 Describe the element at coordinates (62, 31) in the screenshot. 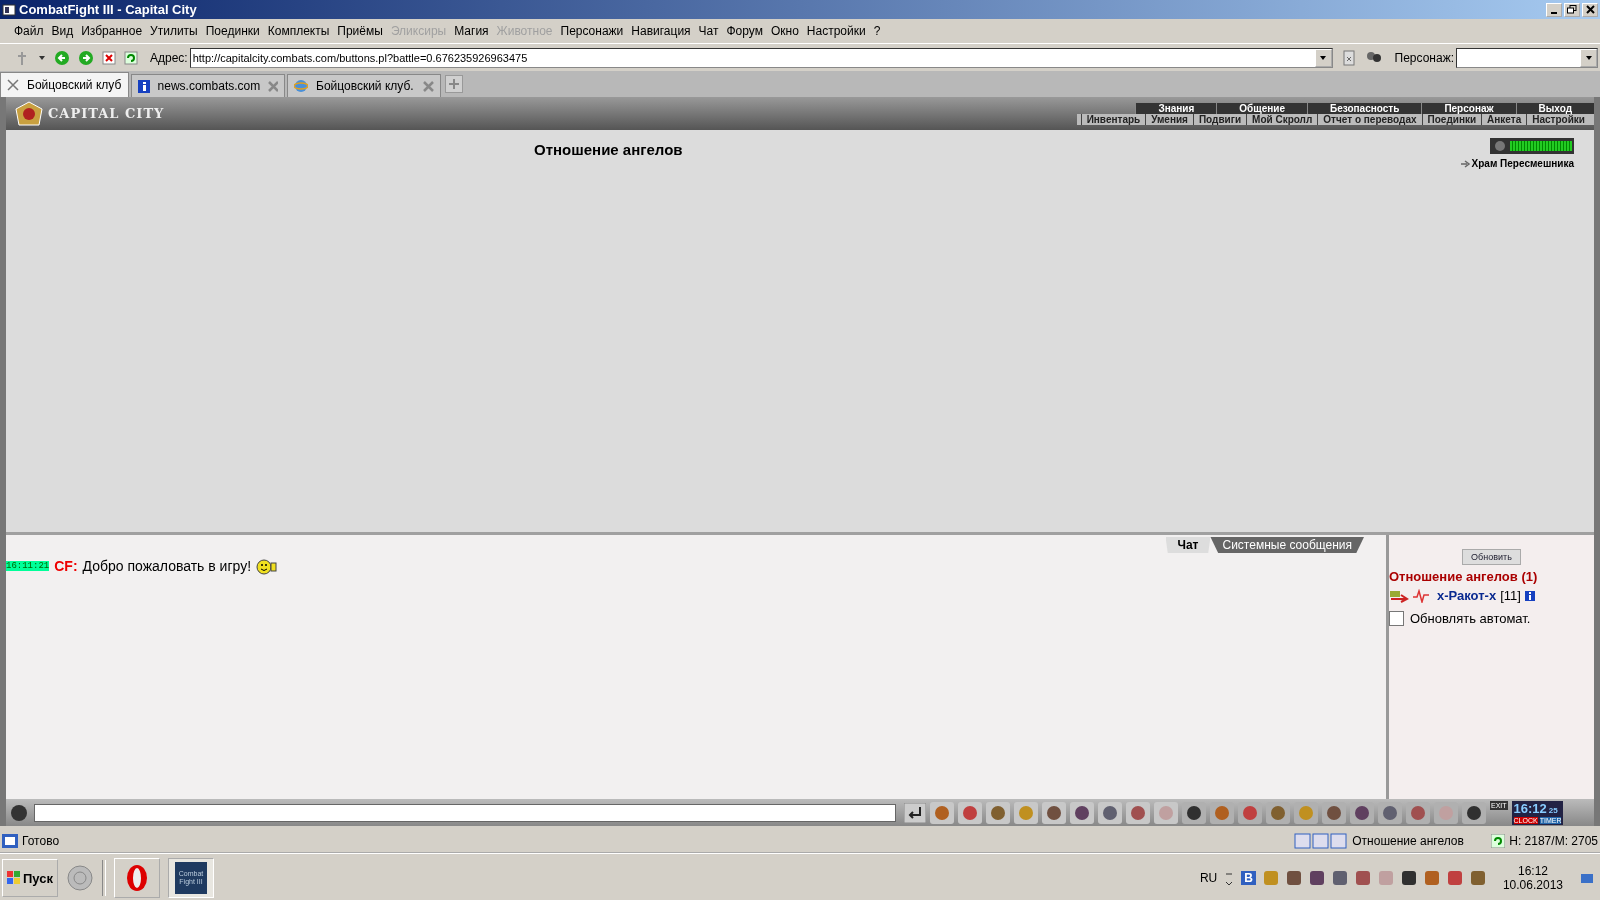

I see `menu-item: Вид` at that location.